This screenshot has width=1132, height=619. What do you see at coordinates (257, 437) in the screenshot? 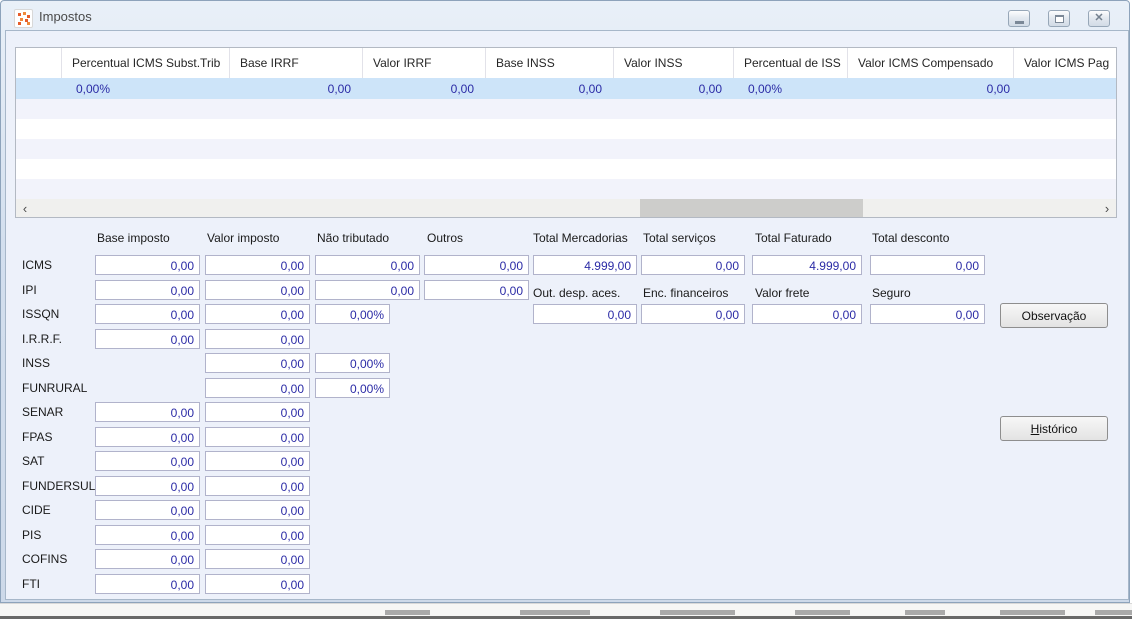
I see `fpas-valor-input` at bounding box center [257, 437].